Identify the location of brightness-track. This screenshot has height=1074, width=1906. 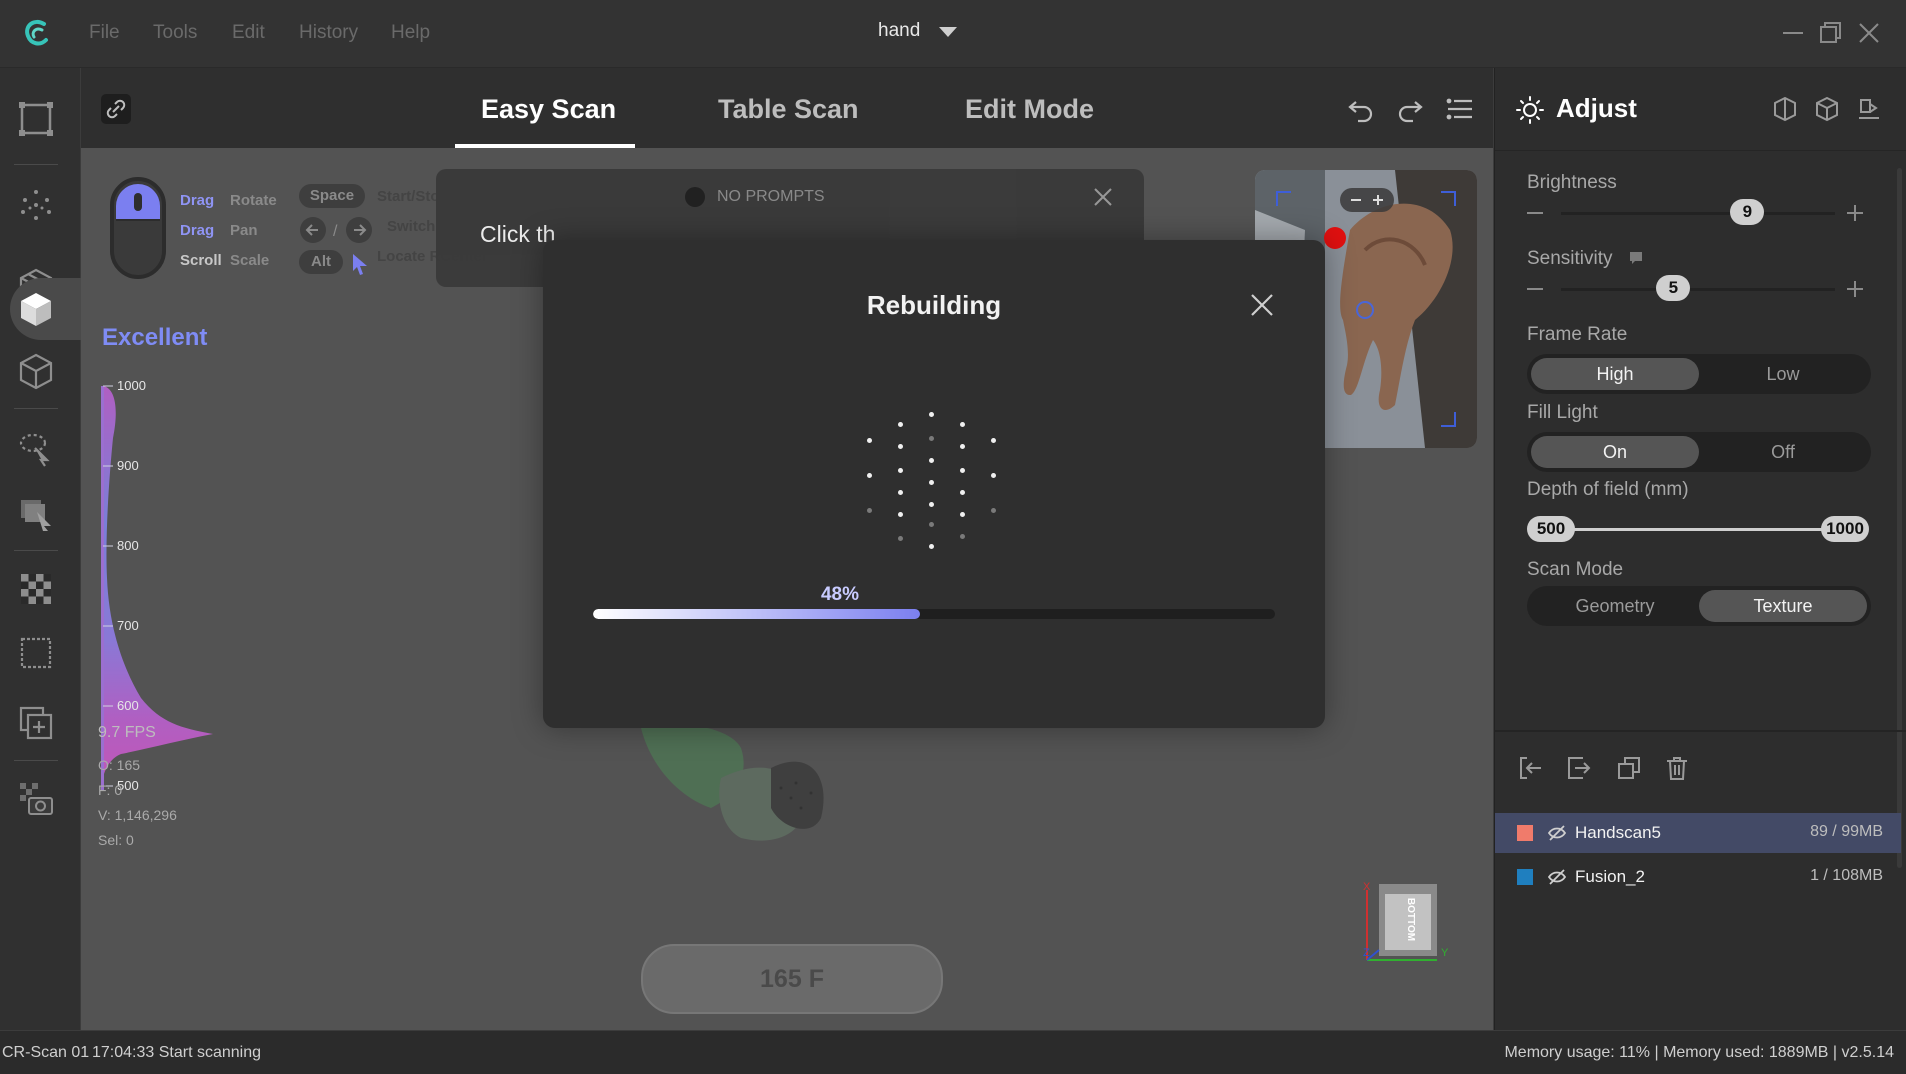
(1698, 213).